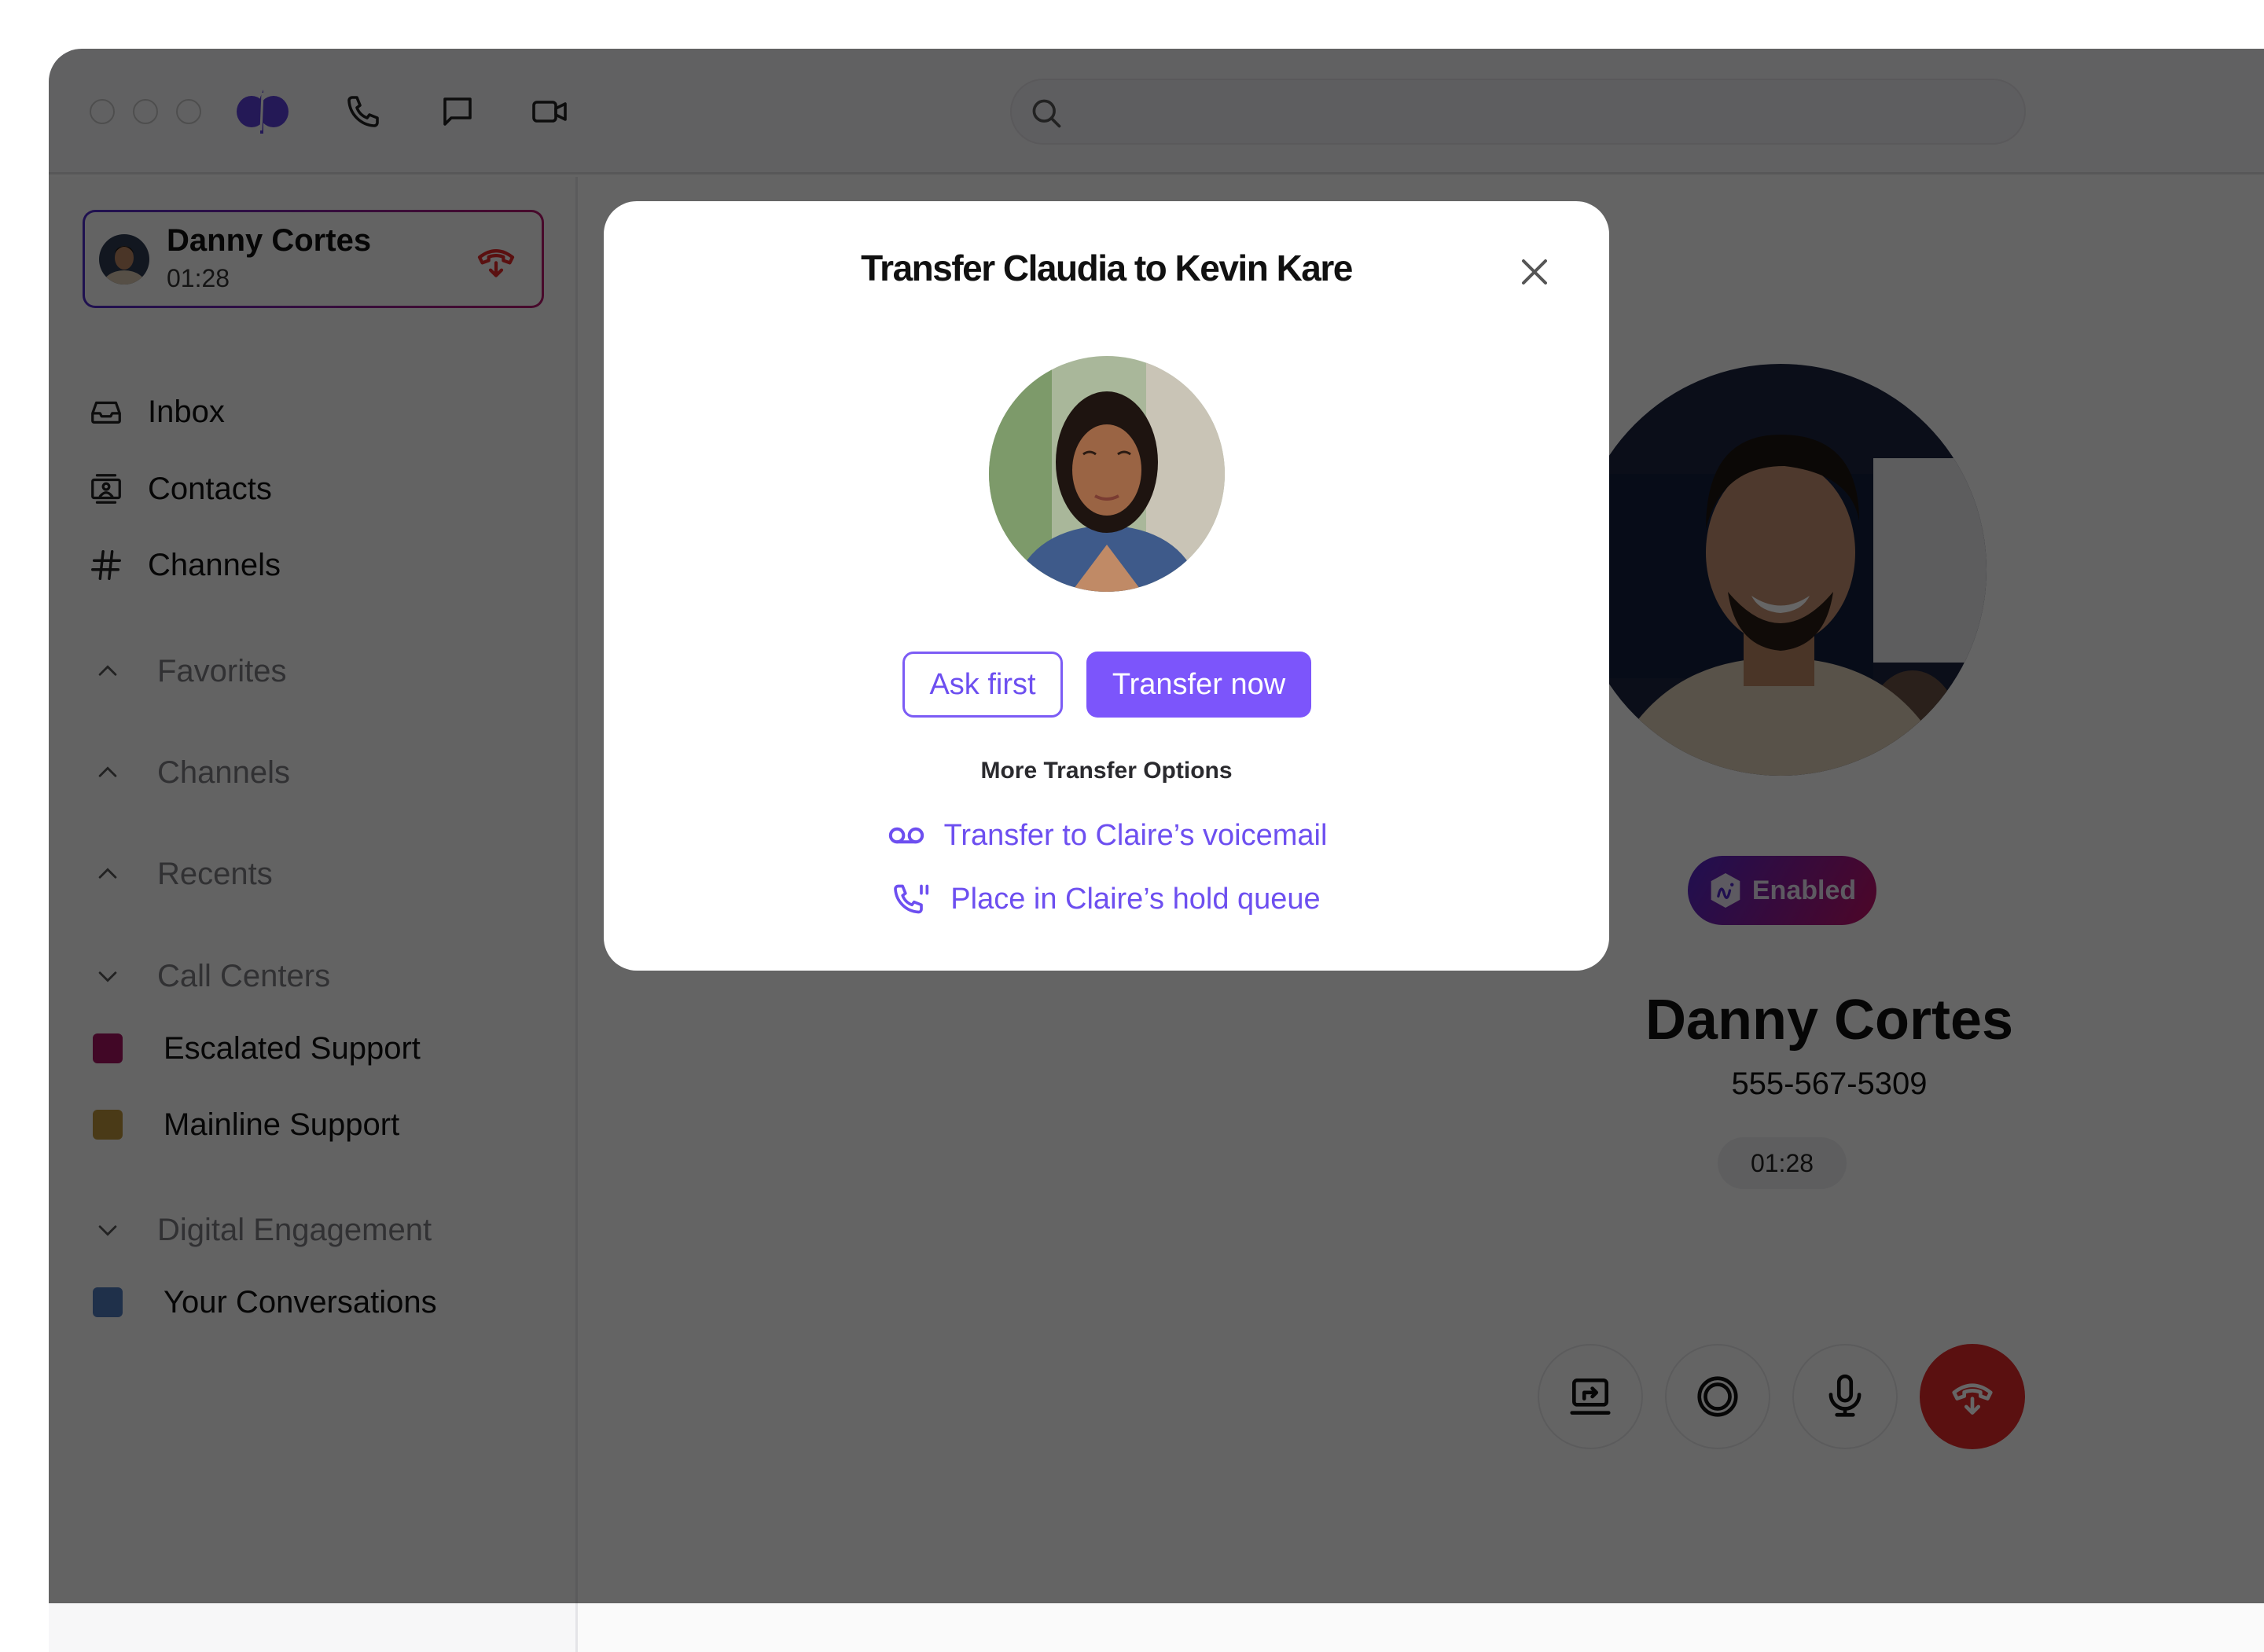 This screenshot has height=1652, width=2264. Describe the element at coordinates (982, 685) in the screenshot. I see `ask-first-button: Ask first` at that location.